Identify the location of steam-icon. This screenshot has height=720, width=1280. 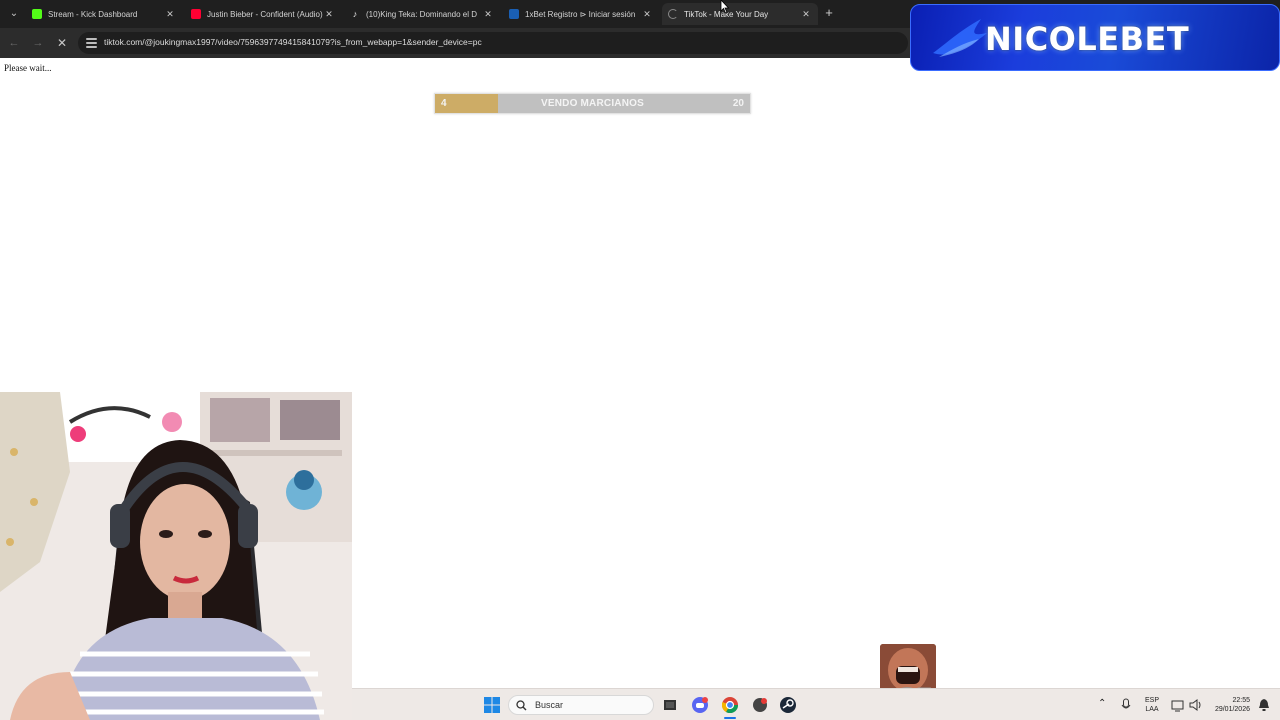
(788, 705).